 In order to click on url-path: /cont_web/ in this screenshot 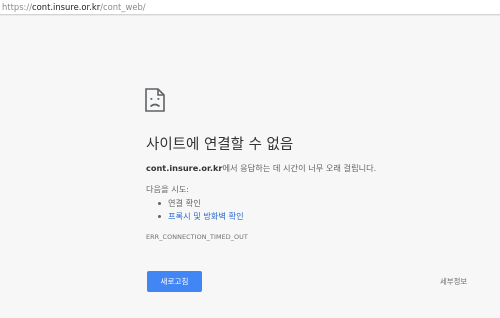, I will do `click(123, 7)`.